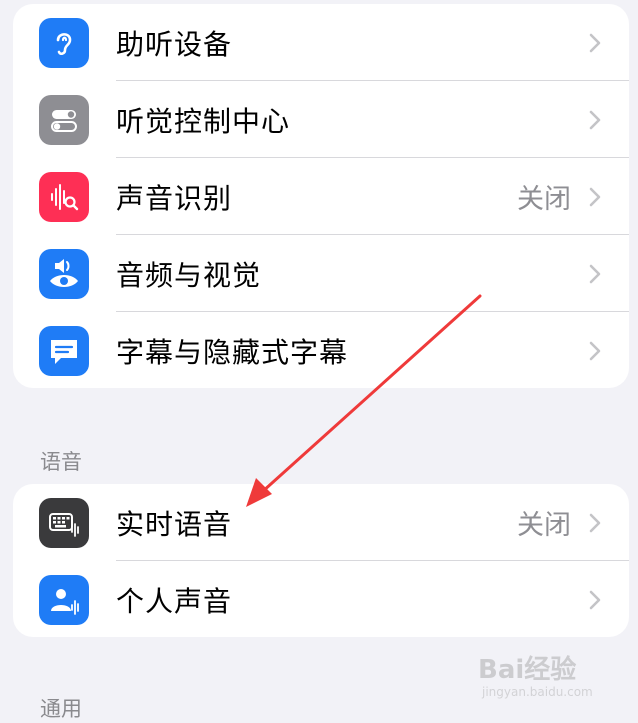  I want to click on row-label: 实时语音, so click(174, 524).